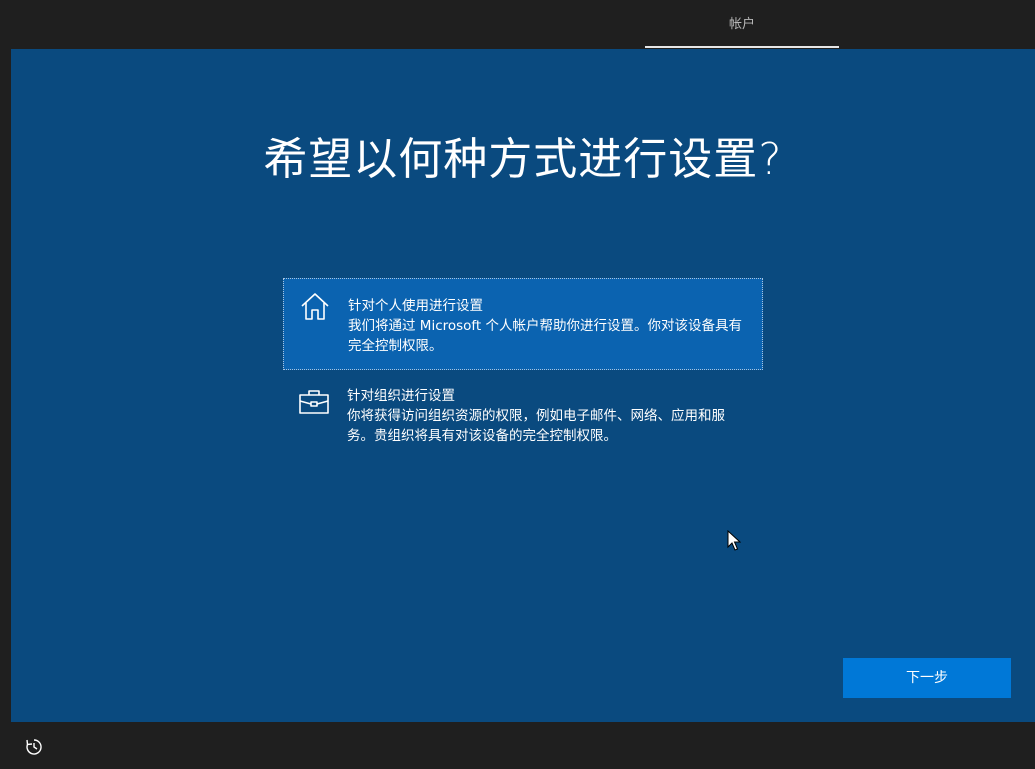  I want to click on option-title: 针对组织进行设置, so click(401, 396).